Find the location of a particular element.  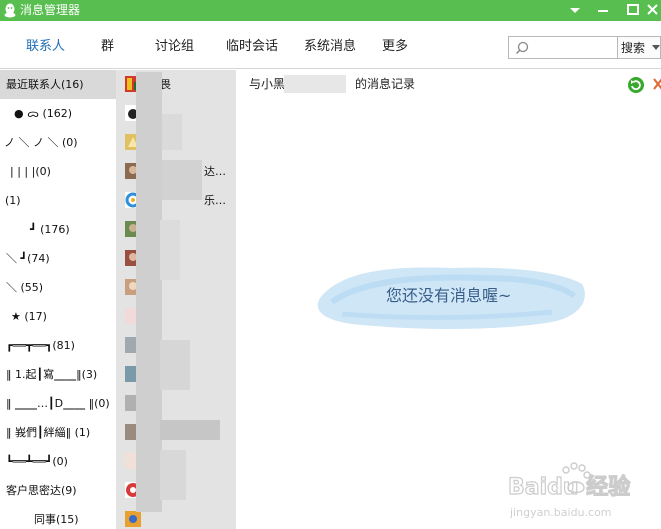

search-field is located at coordinates (563, 47).